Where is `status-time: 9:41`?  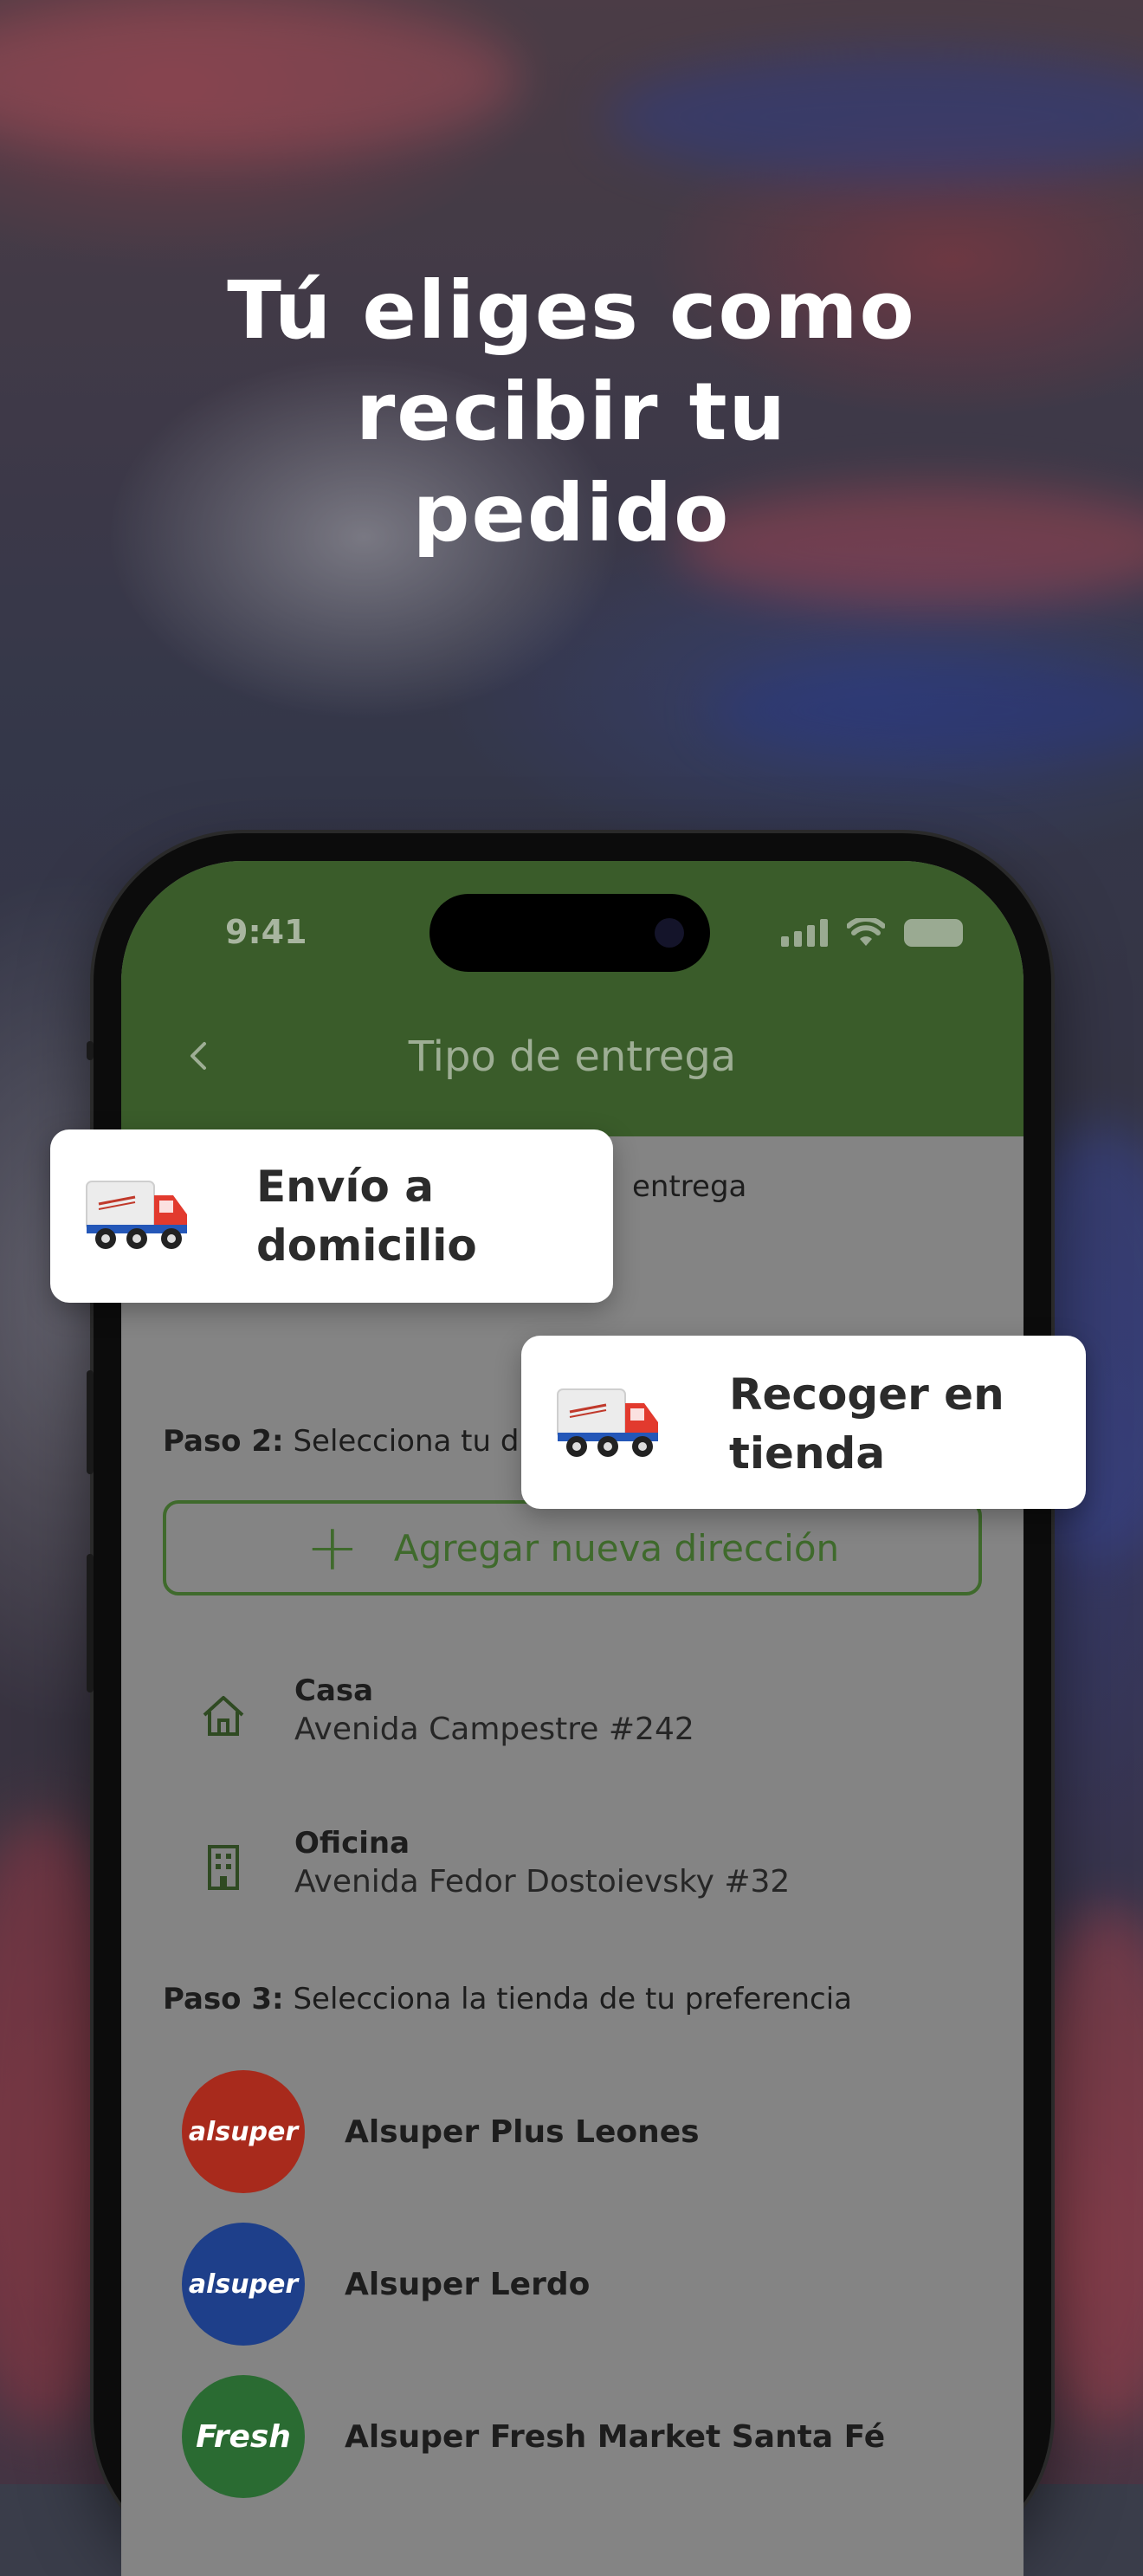
status-time: 9:41 is located at coordinates (266, 932).